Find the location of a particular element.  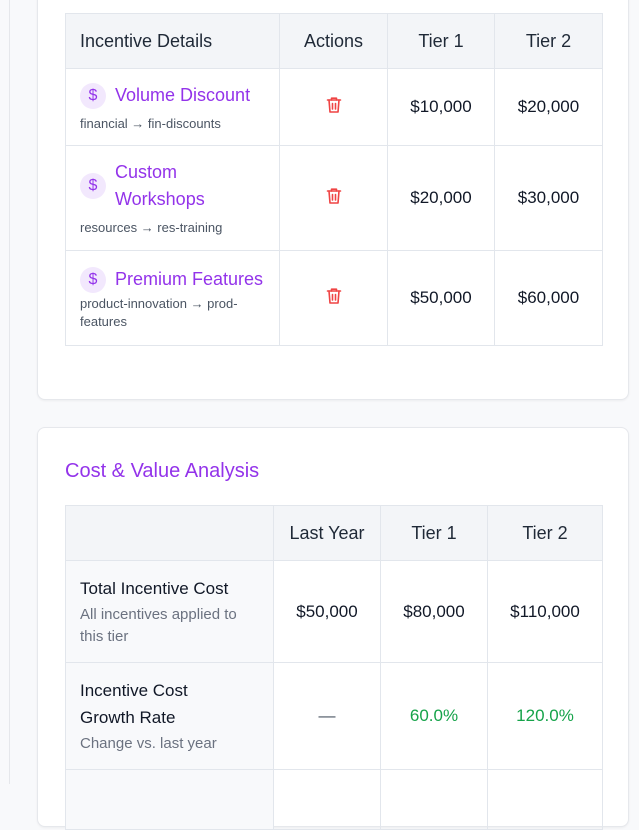

last-year-value: — is located at coordinates (327, 716).